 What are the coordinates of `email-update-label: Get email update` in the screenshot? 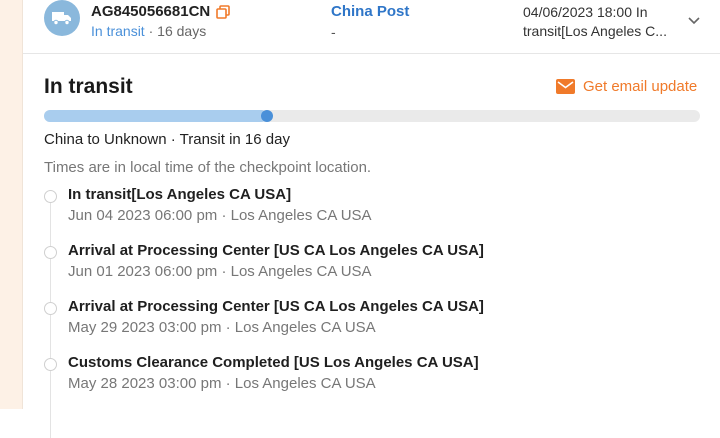 It's located at (640, 86).